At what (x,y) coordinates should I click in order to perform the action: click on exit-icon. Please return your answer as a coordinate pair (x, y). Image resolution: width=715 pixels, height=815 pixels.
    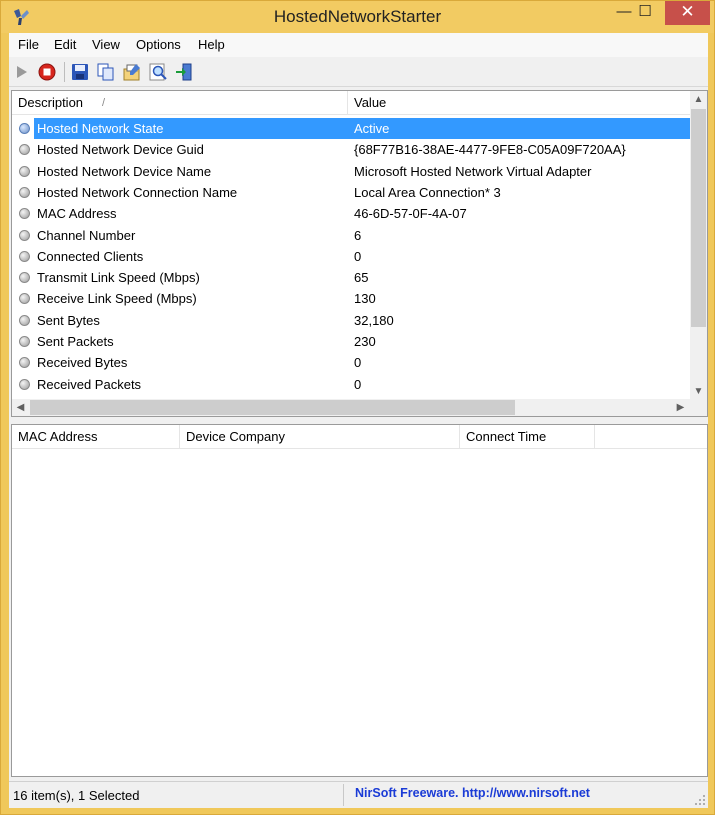
    Looking at the image, I should click on (184, 72).